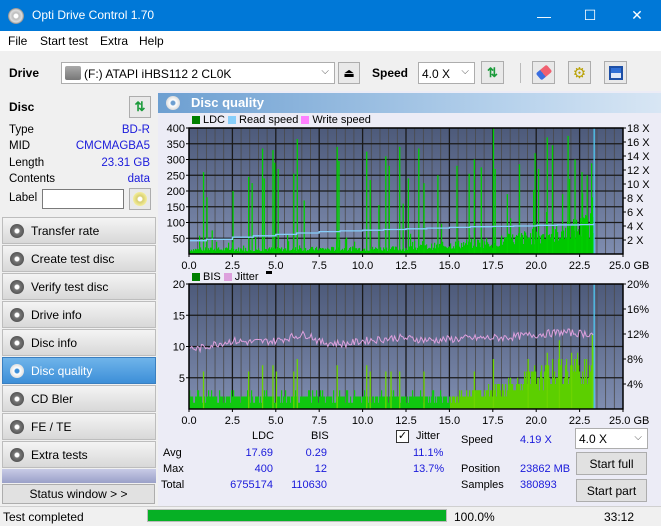 The height and width of the screenshot is (526, 661). Describe the element at coordinates (544, 15) in the screenshot. I see `minimize-button: —` at that location.